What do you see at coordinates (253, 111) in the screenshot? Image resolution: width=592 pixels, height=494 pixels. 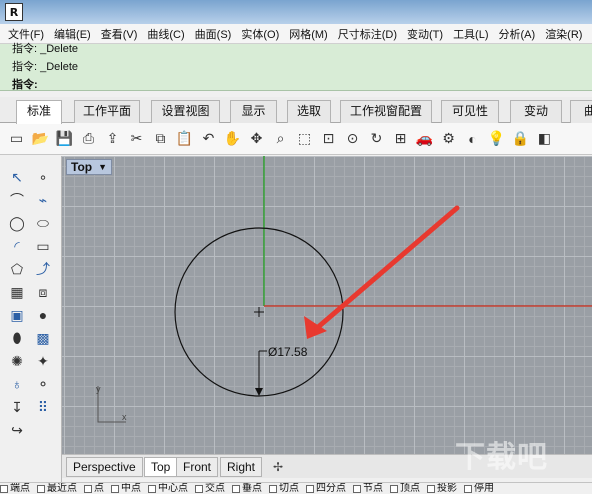 I see `tab: 显示` at bounding box center [253, 111].